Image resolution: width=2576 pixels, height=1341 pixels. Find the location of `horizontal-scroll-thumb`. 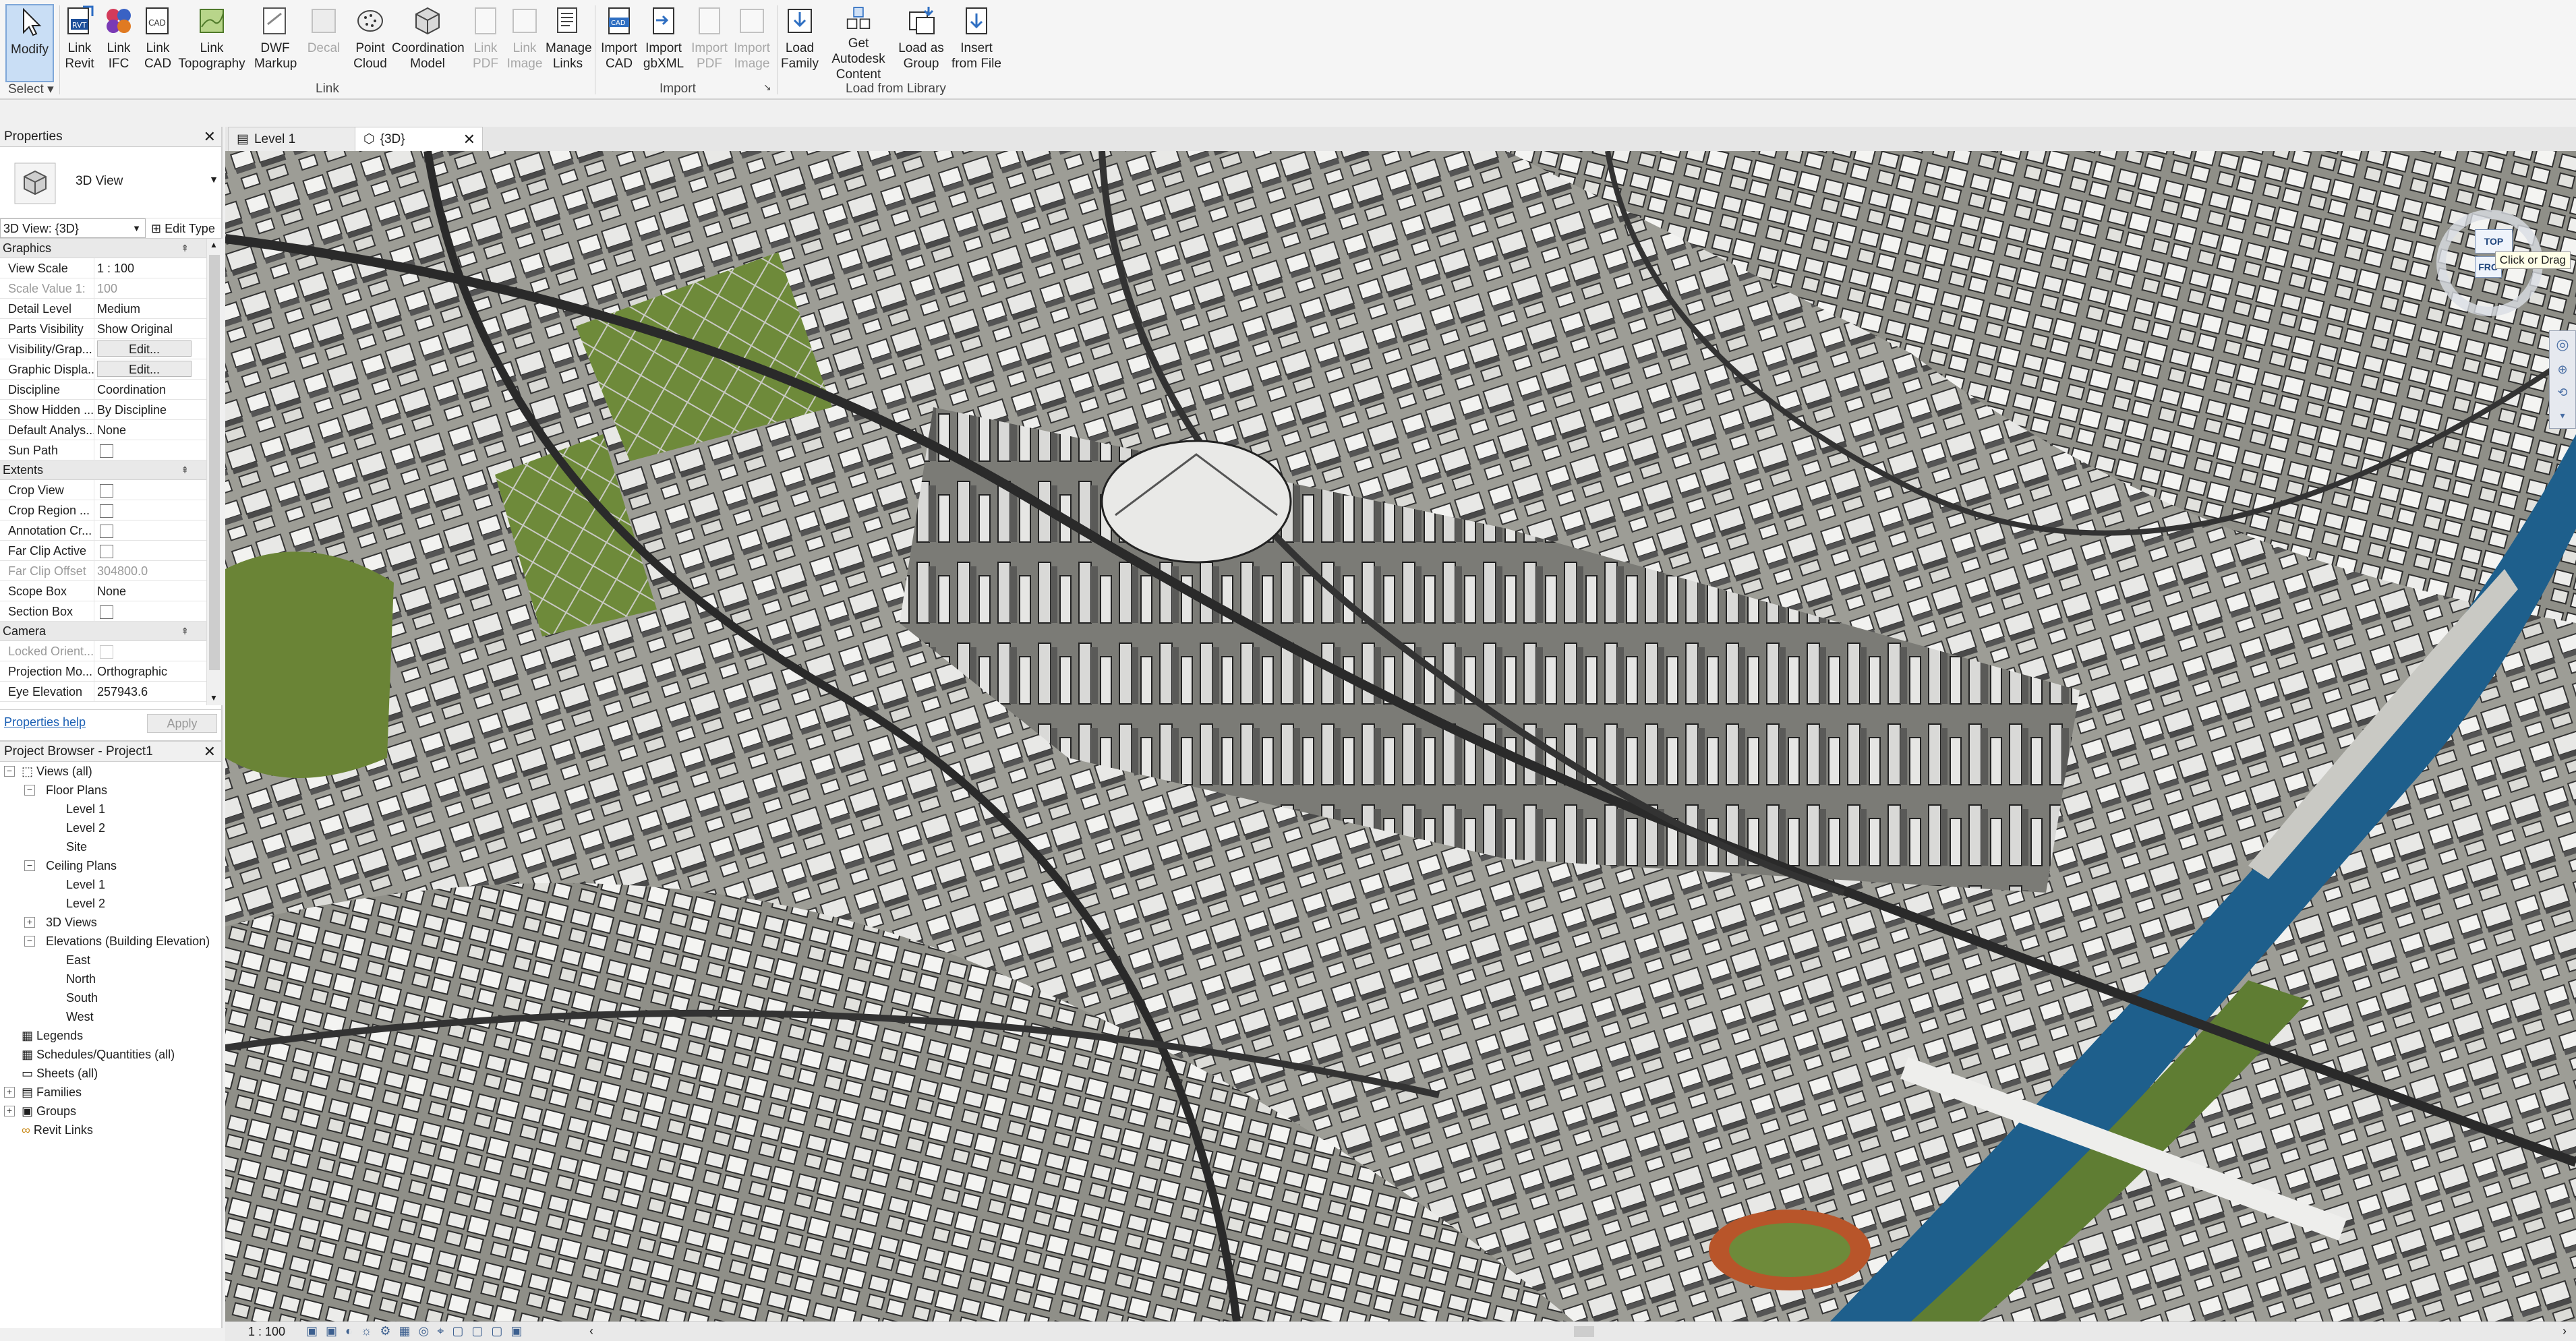

horizontal-scroll-thumb is located at coordinates (1584, 1331).